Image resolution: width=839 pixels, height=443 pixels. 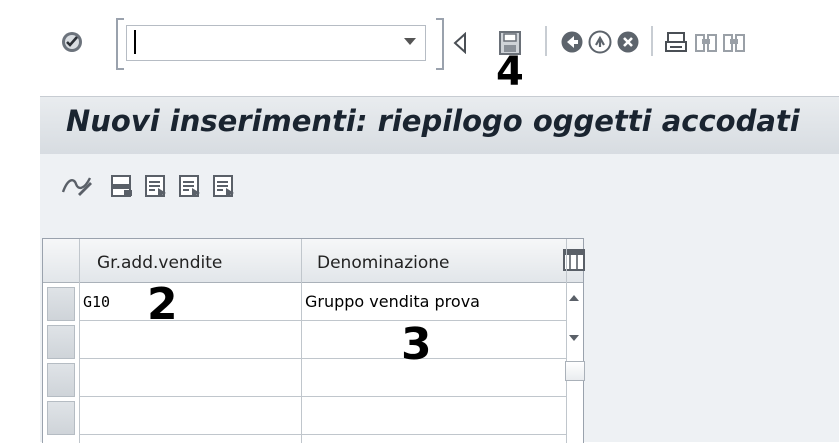 What do you see at coordinates (159, 263) in the screenshot?
I see `column-header-sales-group: Gr.add.vendite` at bounding box center [159, 263].